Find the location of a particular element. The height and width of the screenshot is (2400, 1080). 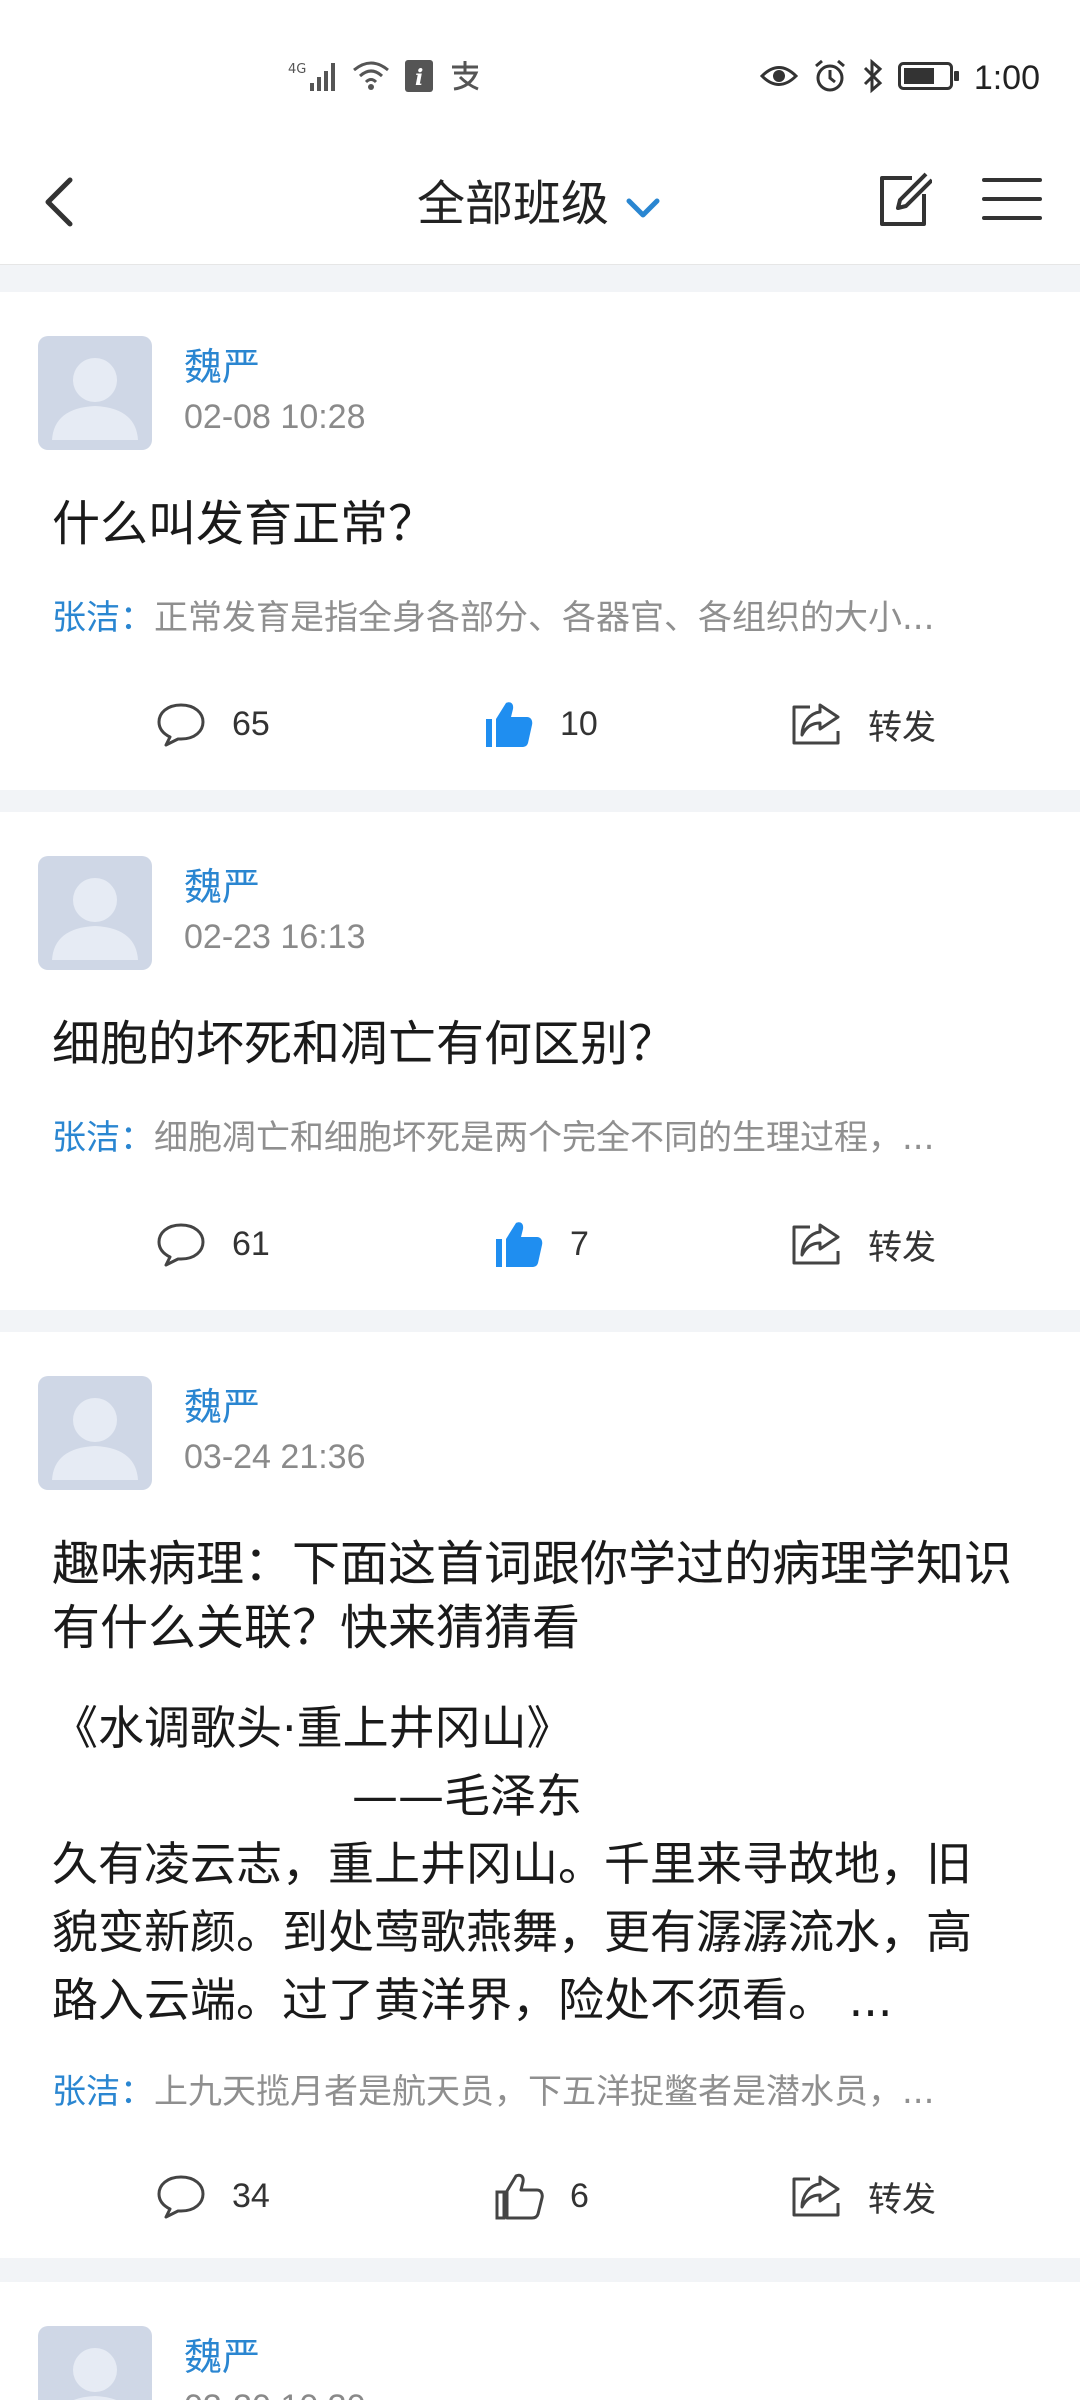

like-button: 10 is located at coordinates (541, 724).